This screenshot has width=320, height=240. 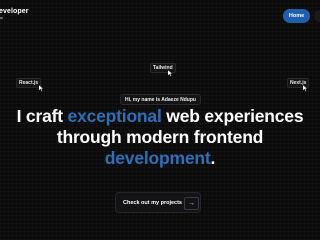 What do you see at coordinates (232, 116) in the screenshot?
I see `headline-text: web experiences` at bounding box center [232, 116].